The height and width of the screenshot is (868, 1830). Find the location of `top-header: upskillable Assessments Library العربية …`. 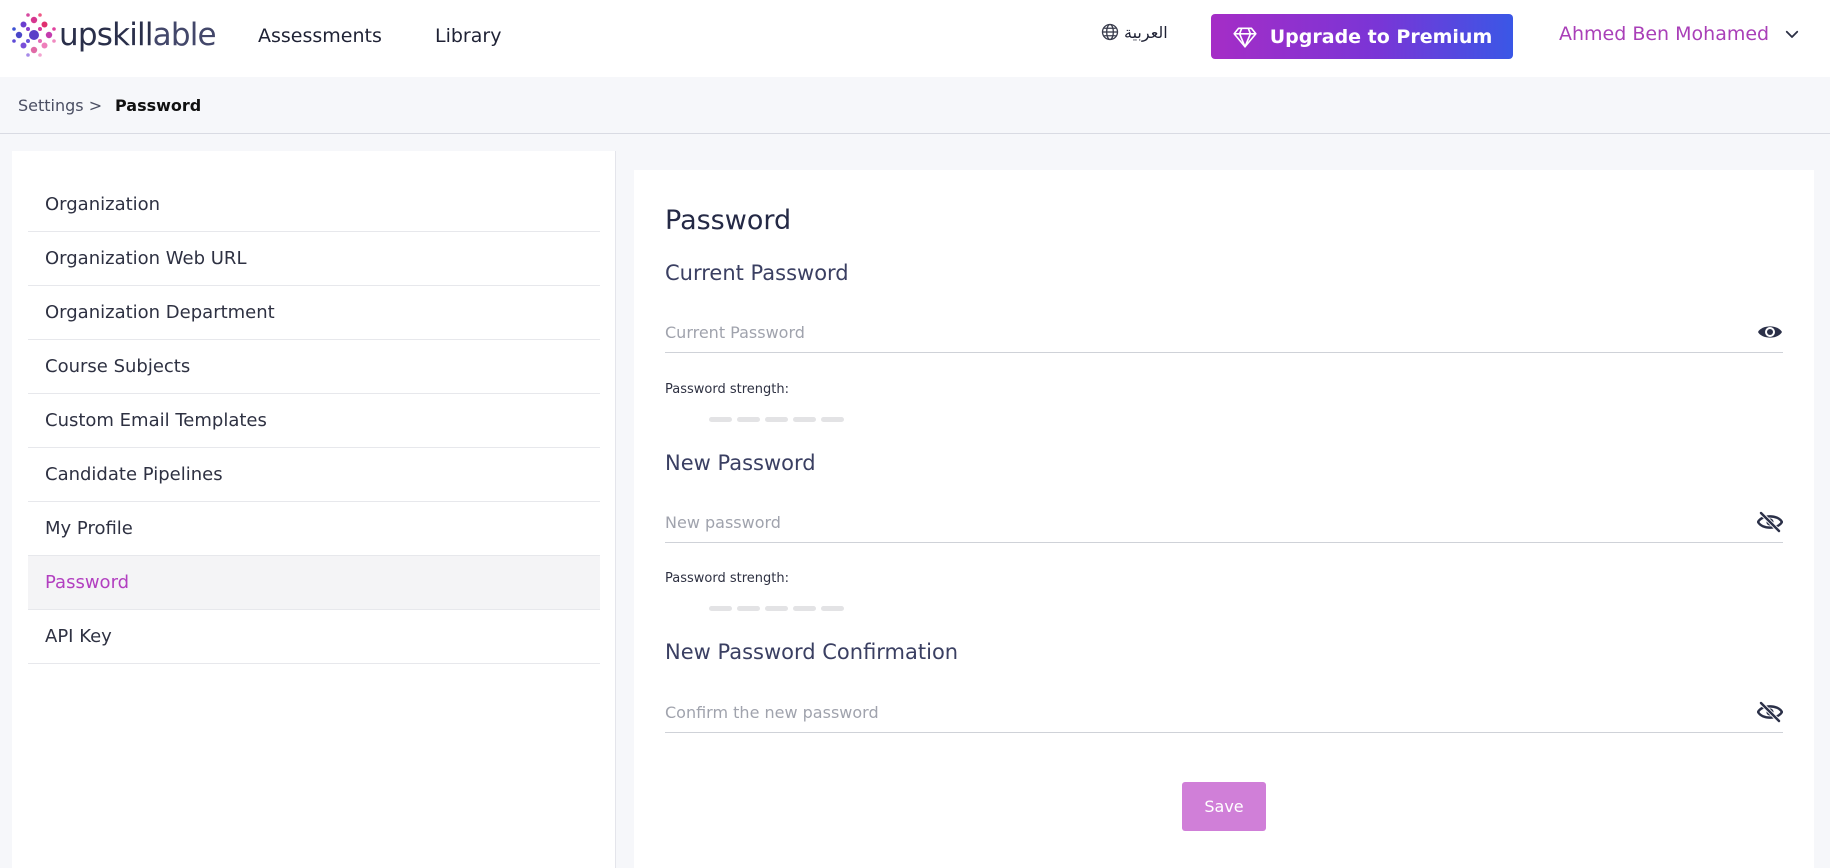

top-header: upskillable Assessments Library العربية … is located at coordinates (915, 38).